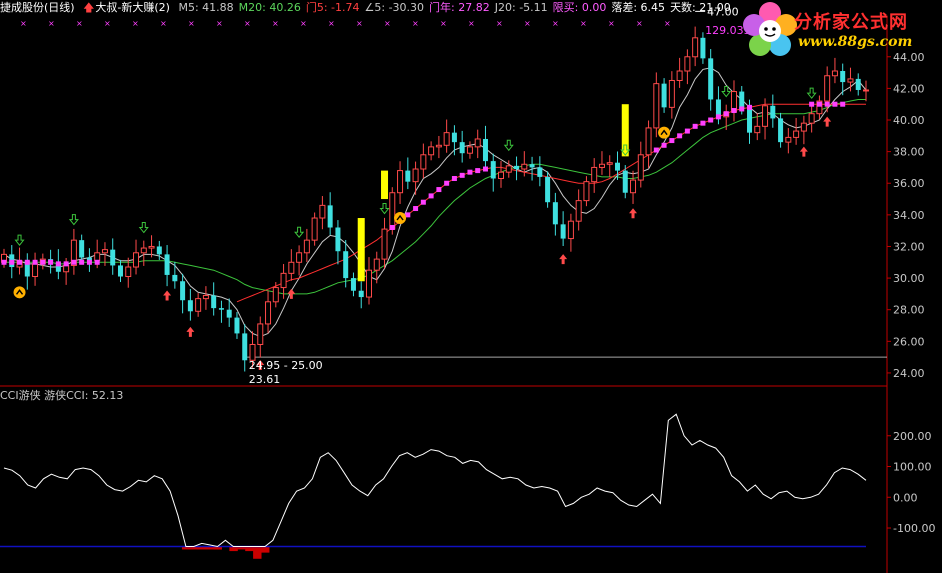  Describe the element at coordinates (770, 29) in the screenshot. I see `flower-logo-icon` at that location.